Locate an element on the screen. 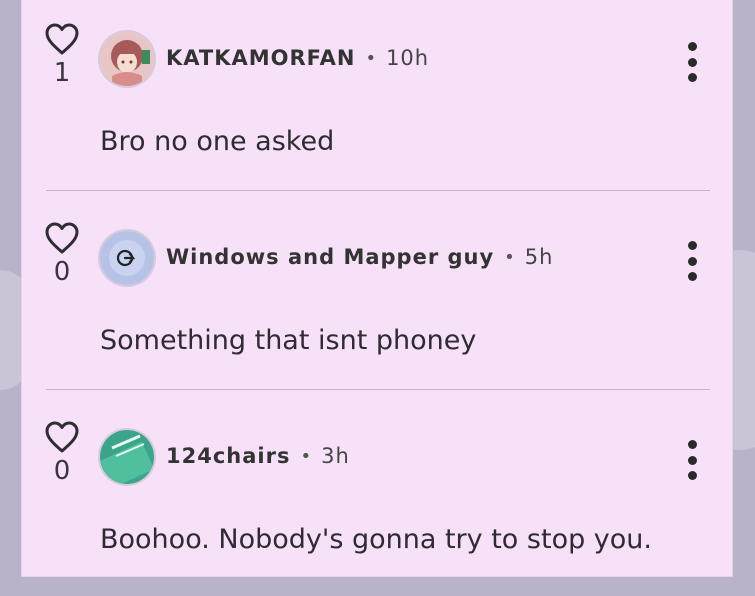 The height and width of the screenshot is (596, 755). comment-header: Windows and Mapper guy • 5h is located at coordinates (359, 257).